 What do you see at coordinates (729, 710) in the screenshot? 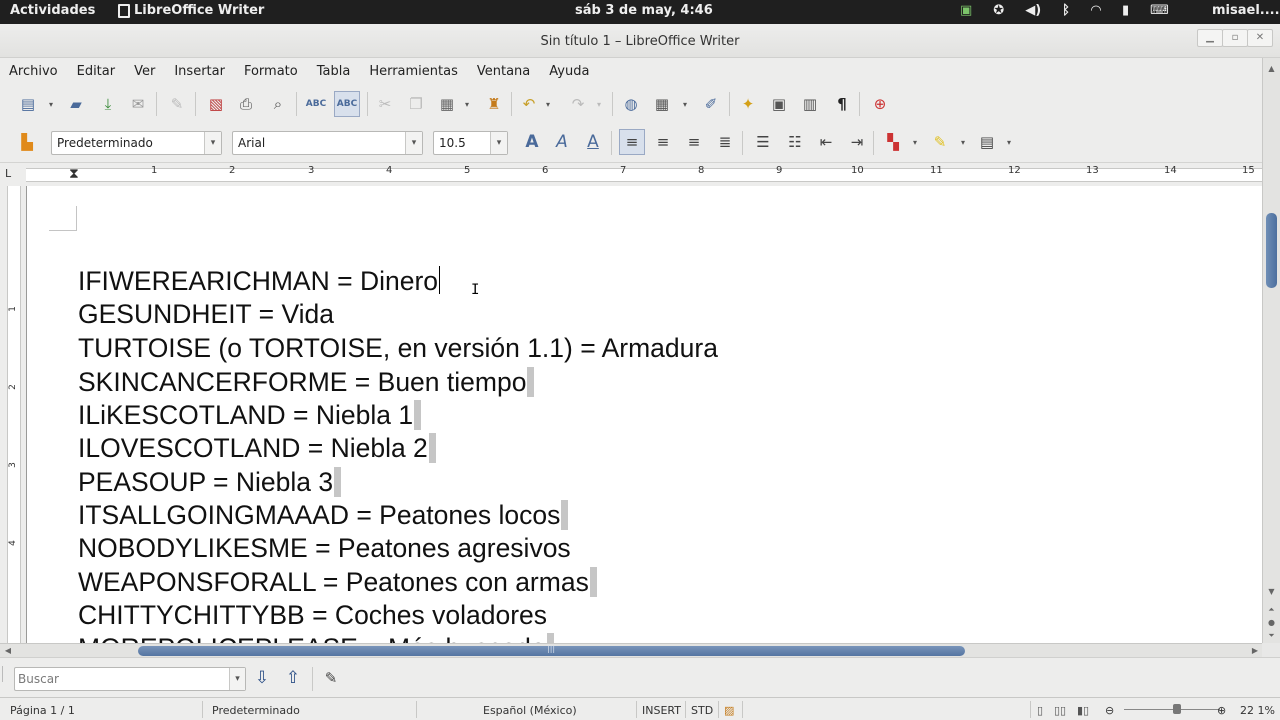
I see `document-modified-icon: ▨` at bounding box center [729, 710].